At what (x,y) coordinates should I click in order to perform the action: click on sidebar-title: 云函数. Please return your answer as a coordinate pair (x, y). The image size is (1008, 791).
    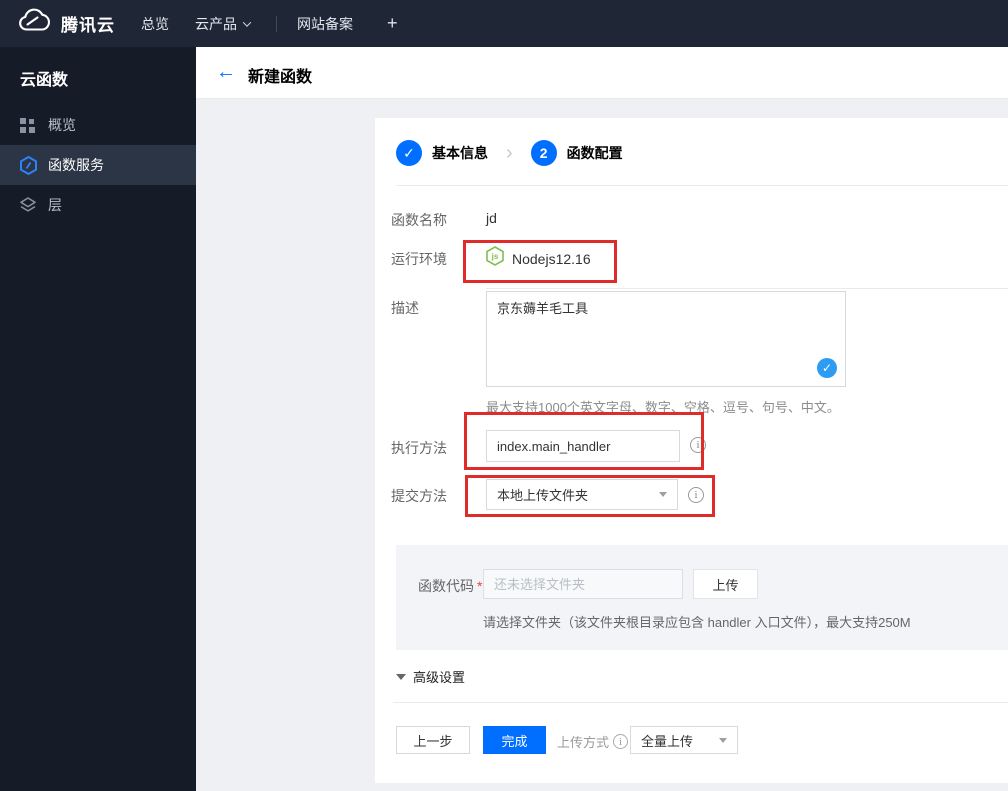
    Looking at the image, I should click on (44, 80).